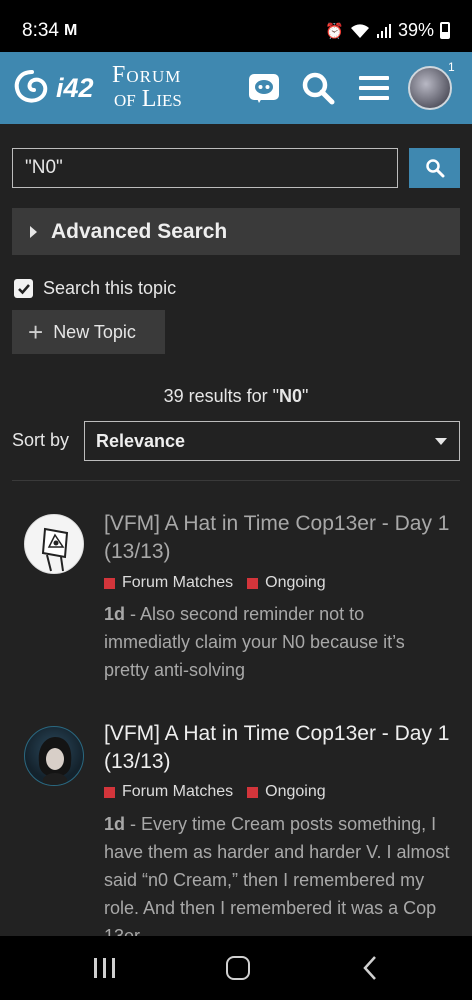 The height and width of the screenshot is (1000, 472). What do you see at coordinates (451, 67) in the screenshot?
I see `notification-count: 1` at bounding box center [451, 67].